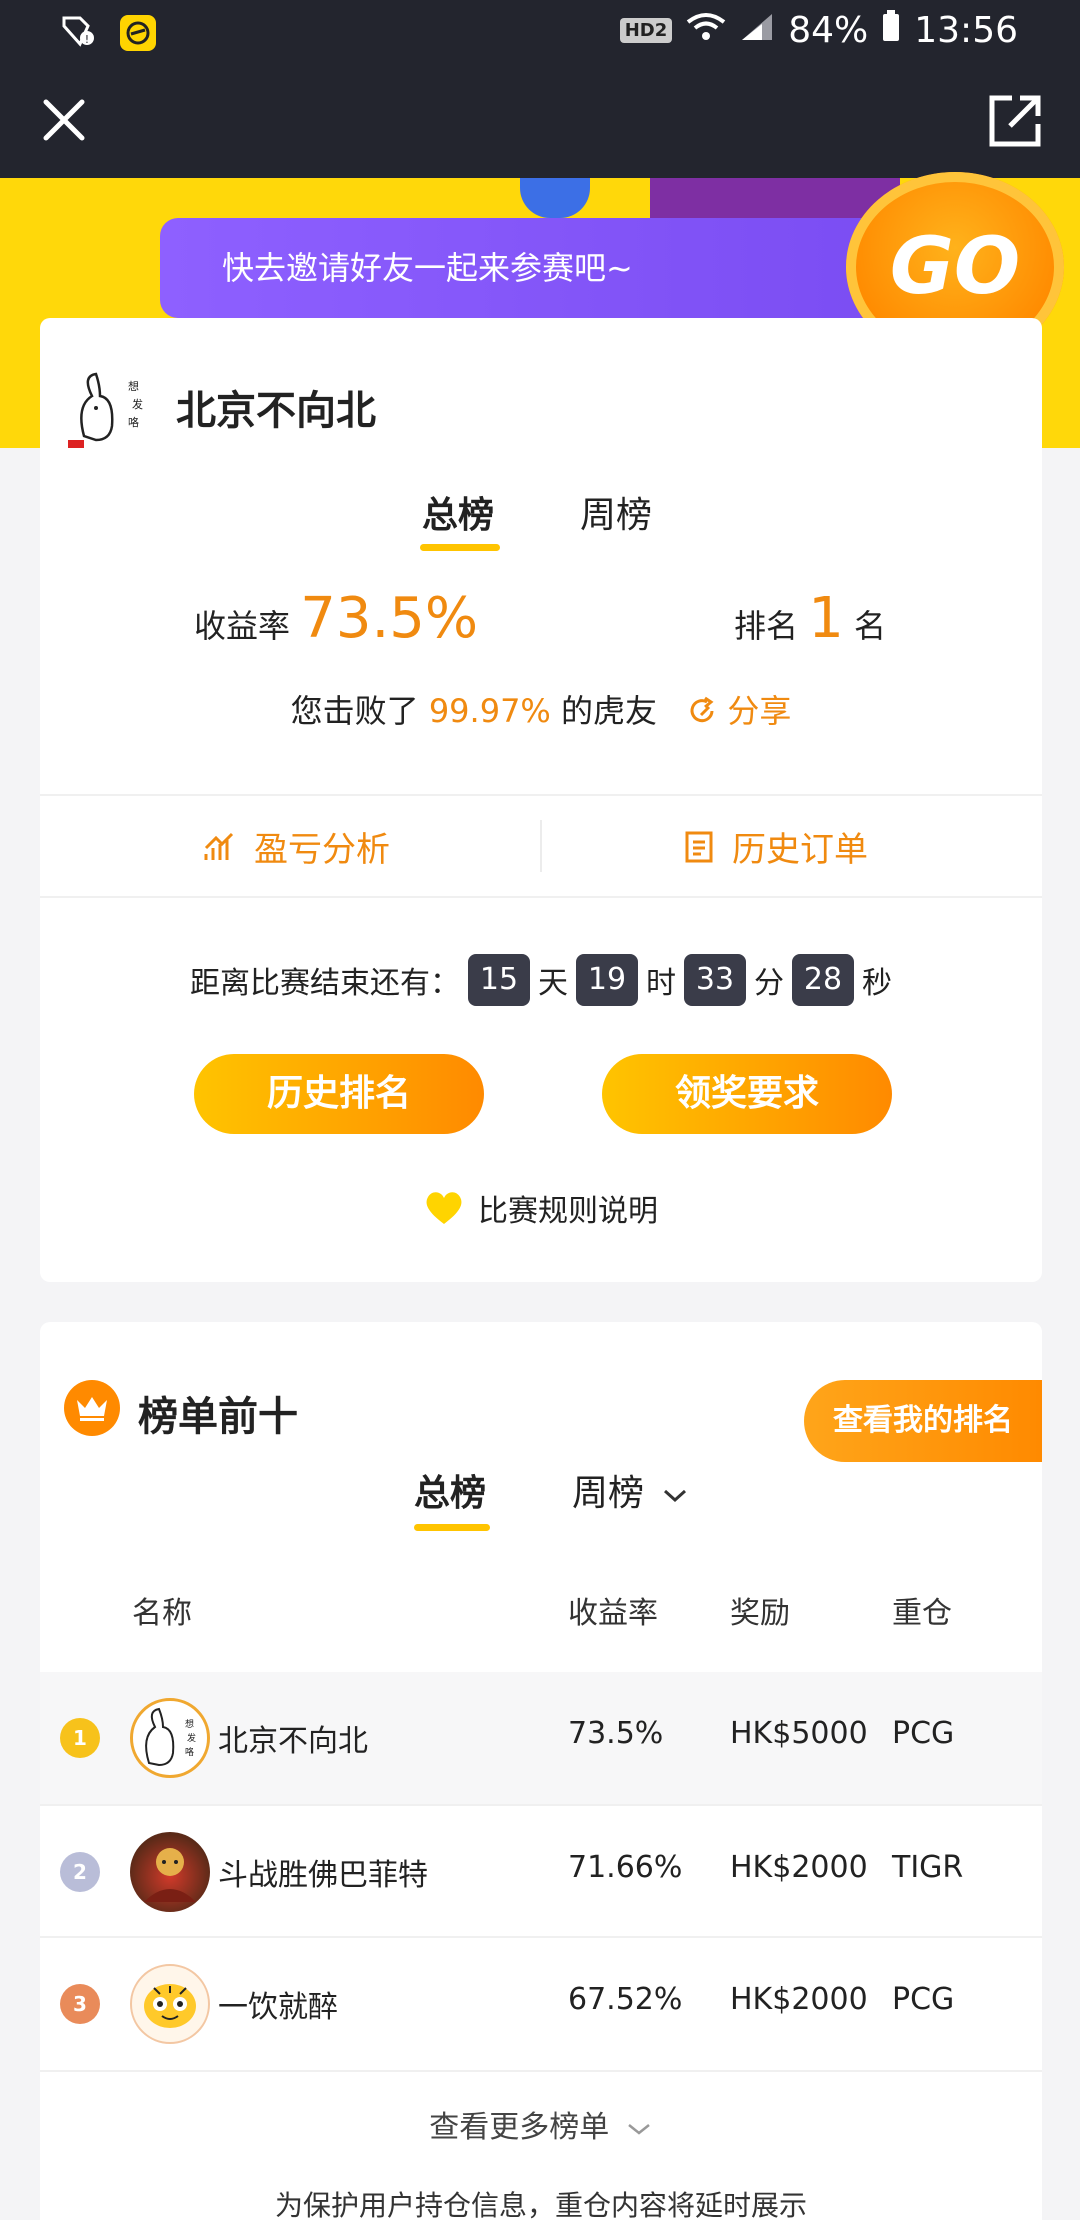 The width and height of the screenshot is (1080, 2220). What do you see at coordinates (219, 846) in the screenshot?
I see `chart-icon` at bounding box center [219, 846].